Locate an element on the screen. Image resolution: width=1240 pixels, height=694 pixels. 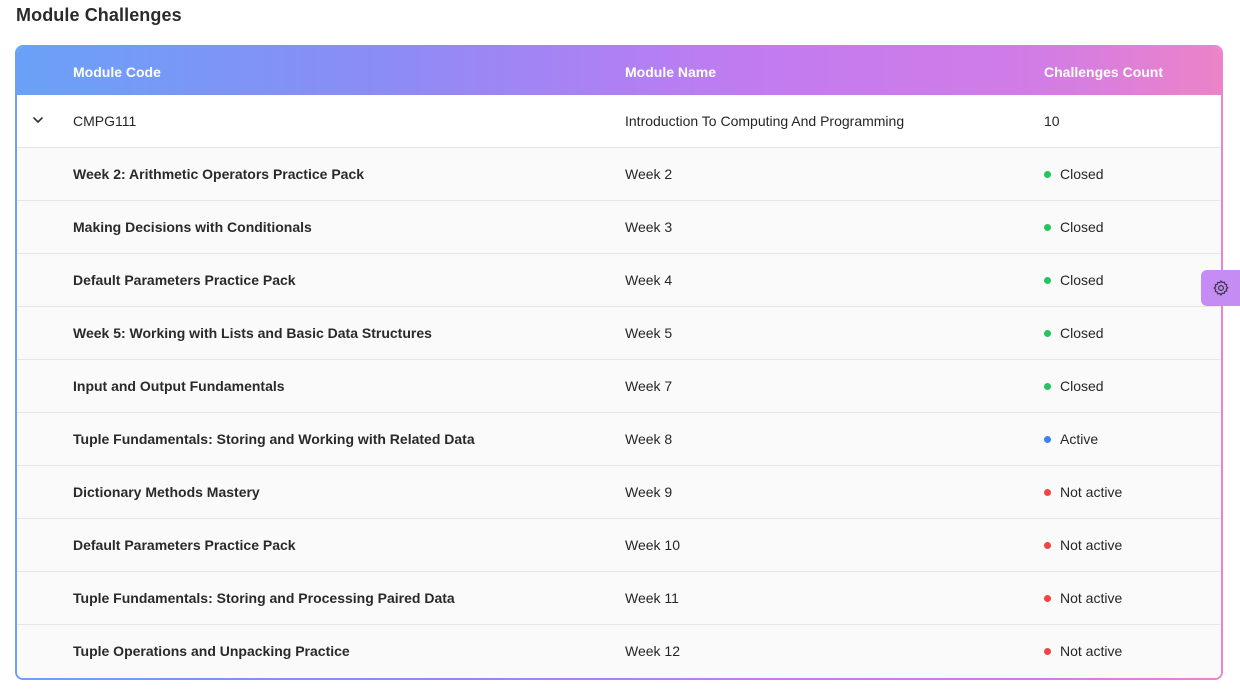
challenge-week: Week 2 is located at coordinates (649, 174).